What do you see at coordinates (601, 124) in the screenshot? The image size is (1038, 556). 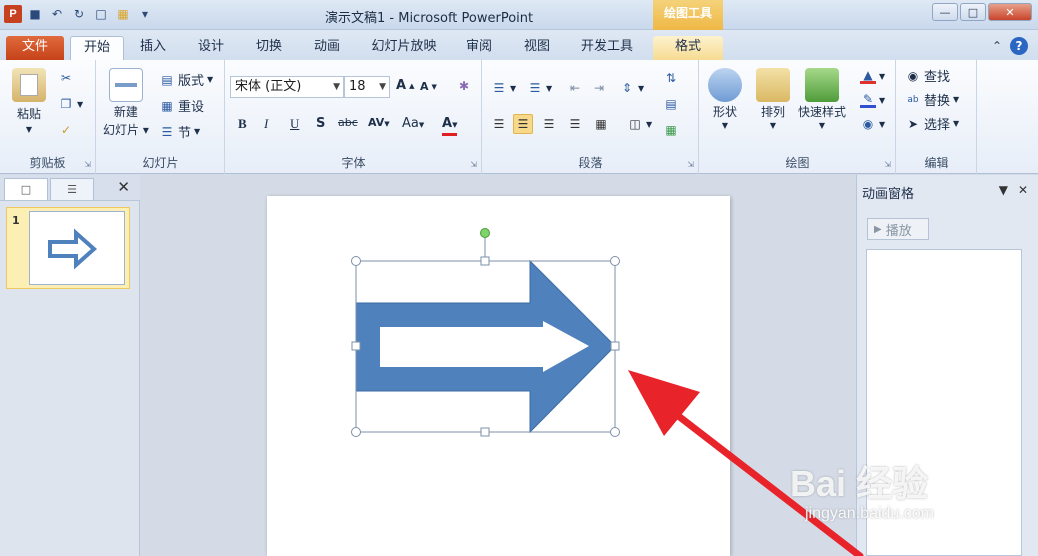 I see `distribute-button: ▦` at bounding box center [601, 124].